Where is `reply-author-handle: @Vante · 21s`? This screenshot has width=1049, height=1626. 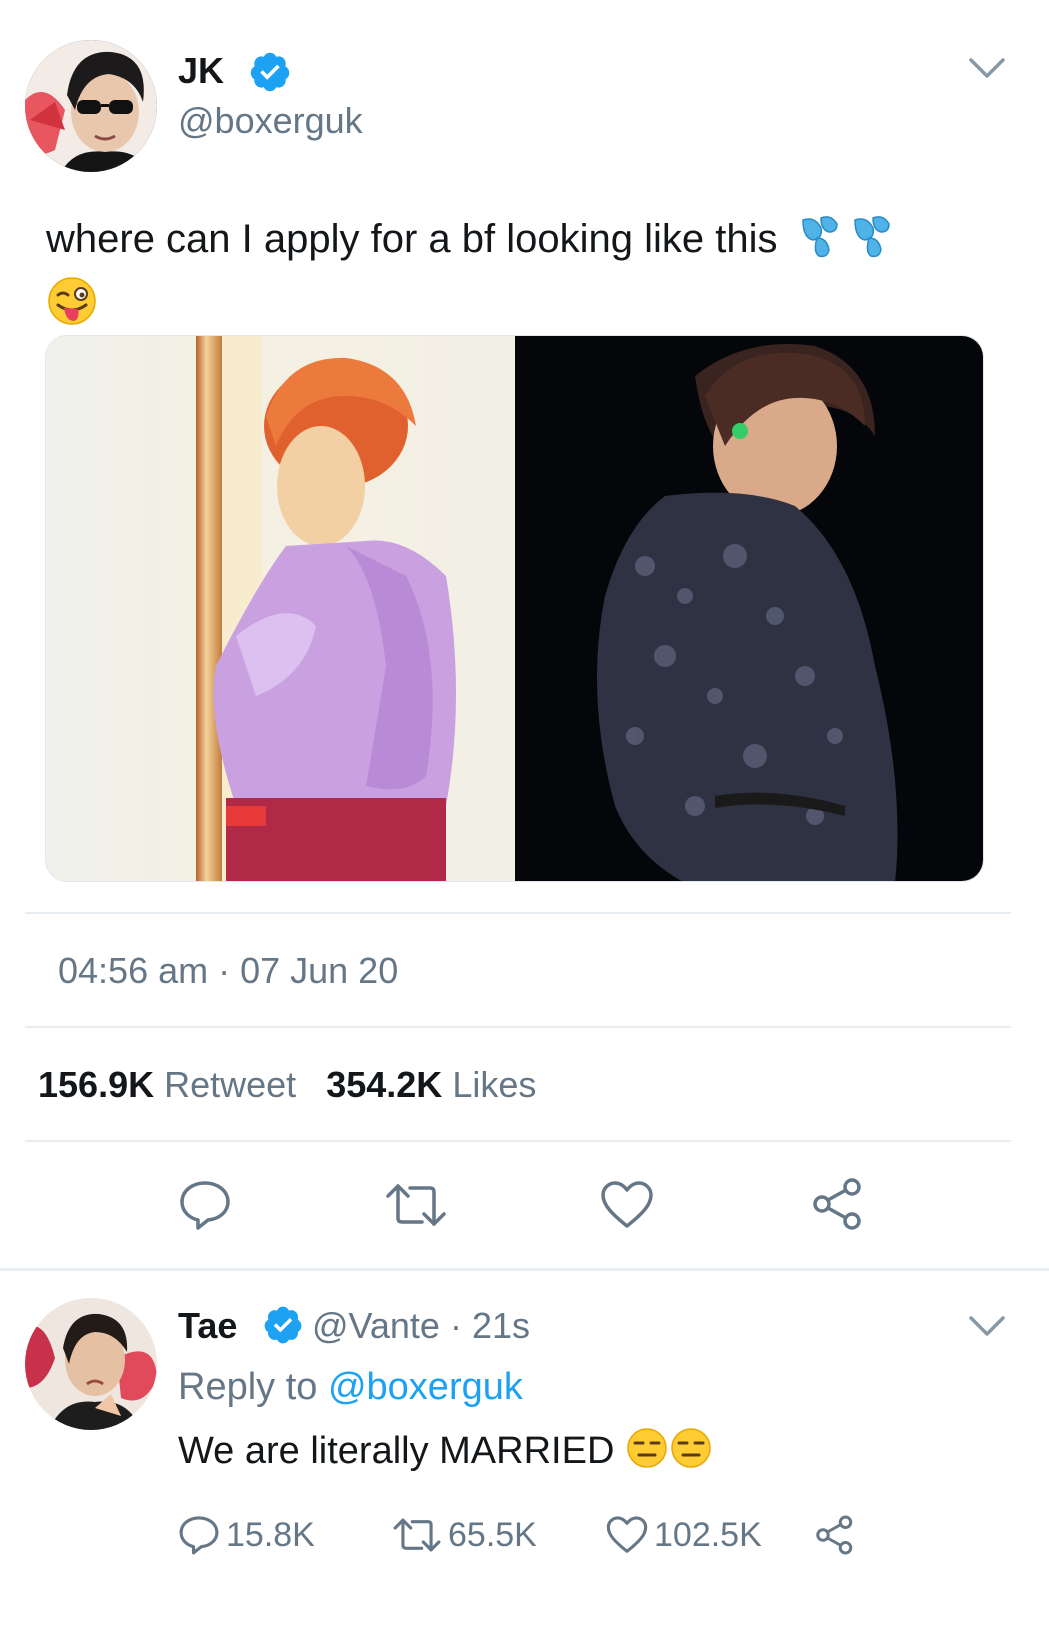 reply-author-handle: @Vante · 21s is located at coordinates (421, 1326).